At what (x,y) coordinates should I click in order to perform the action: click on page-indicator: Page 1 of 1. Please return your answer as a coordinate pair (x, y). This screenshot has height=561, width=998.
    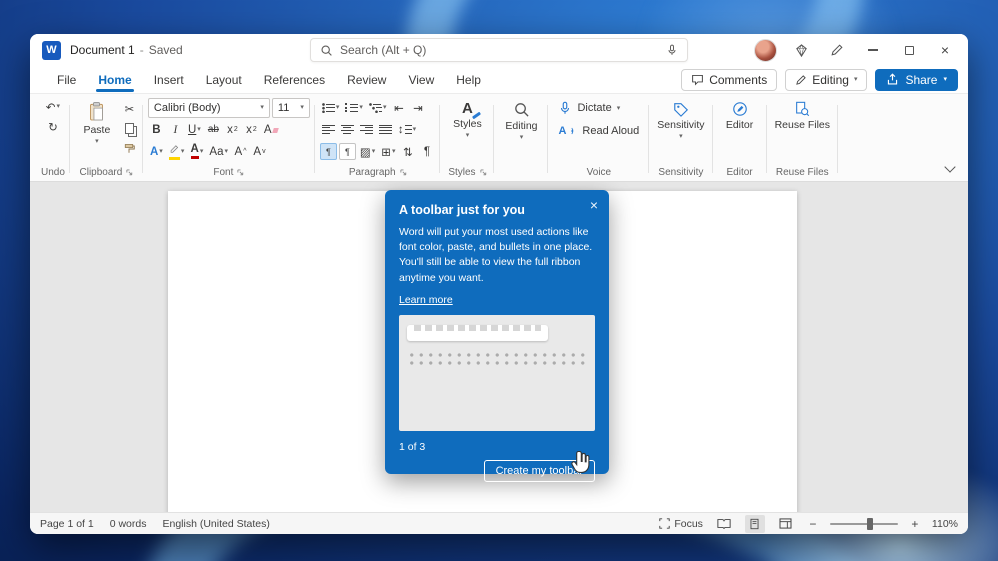
    Looking at the image, I should click on (67, 524).